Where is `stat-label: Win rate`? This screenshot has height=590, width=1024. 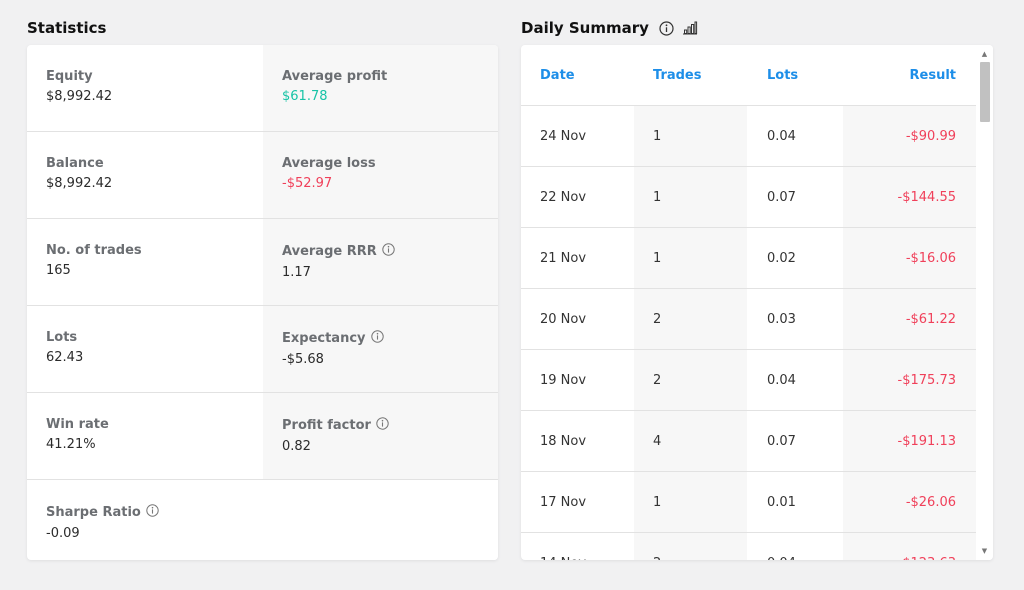
stat-label: Win rate is located at coordinates (77, 424).